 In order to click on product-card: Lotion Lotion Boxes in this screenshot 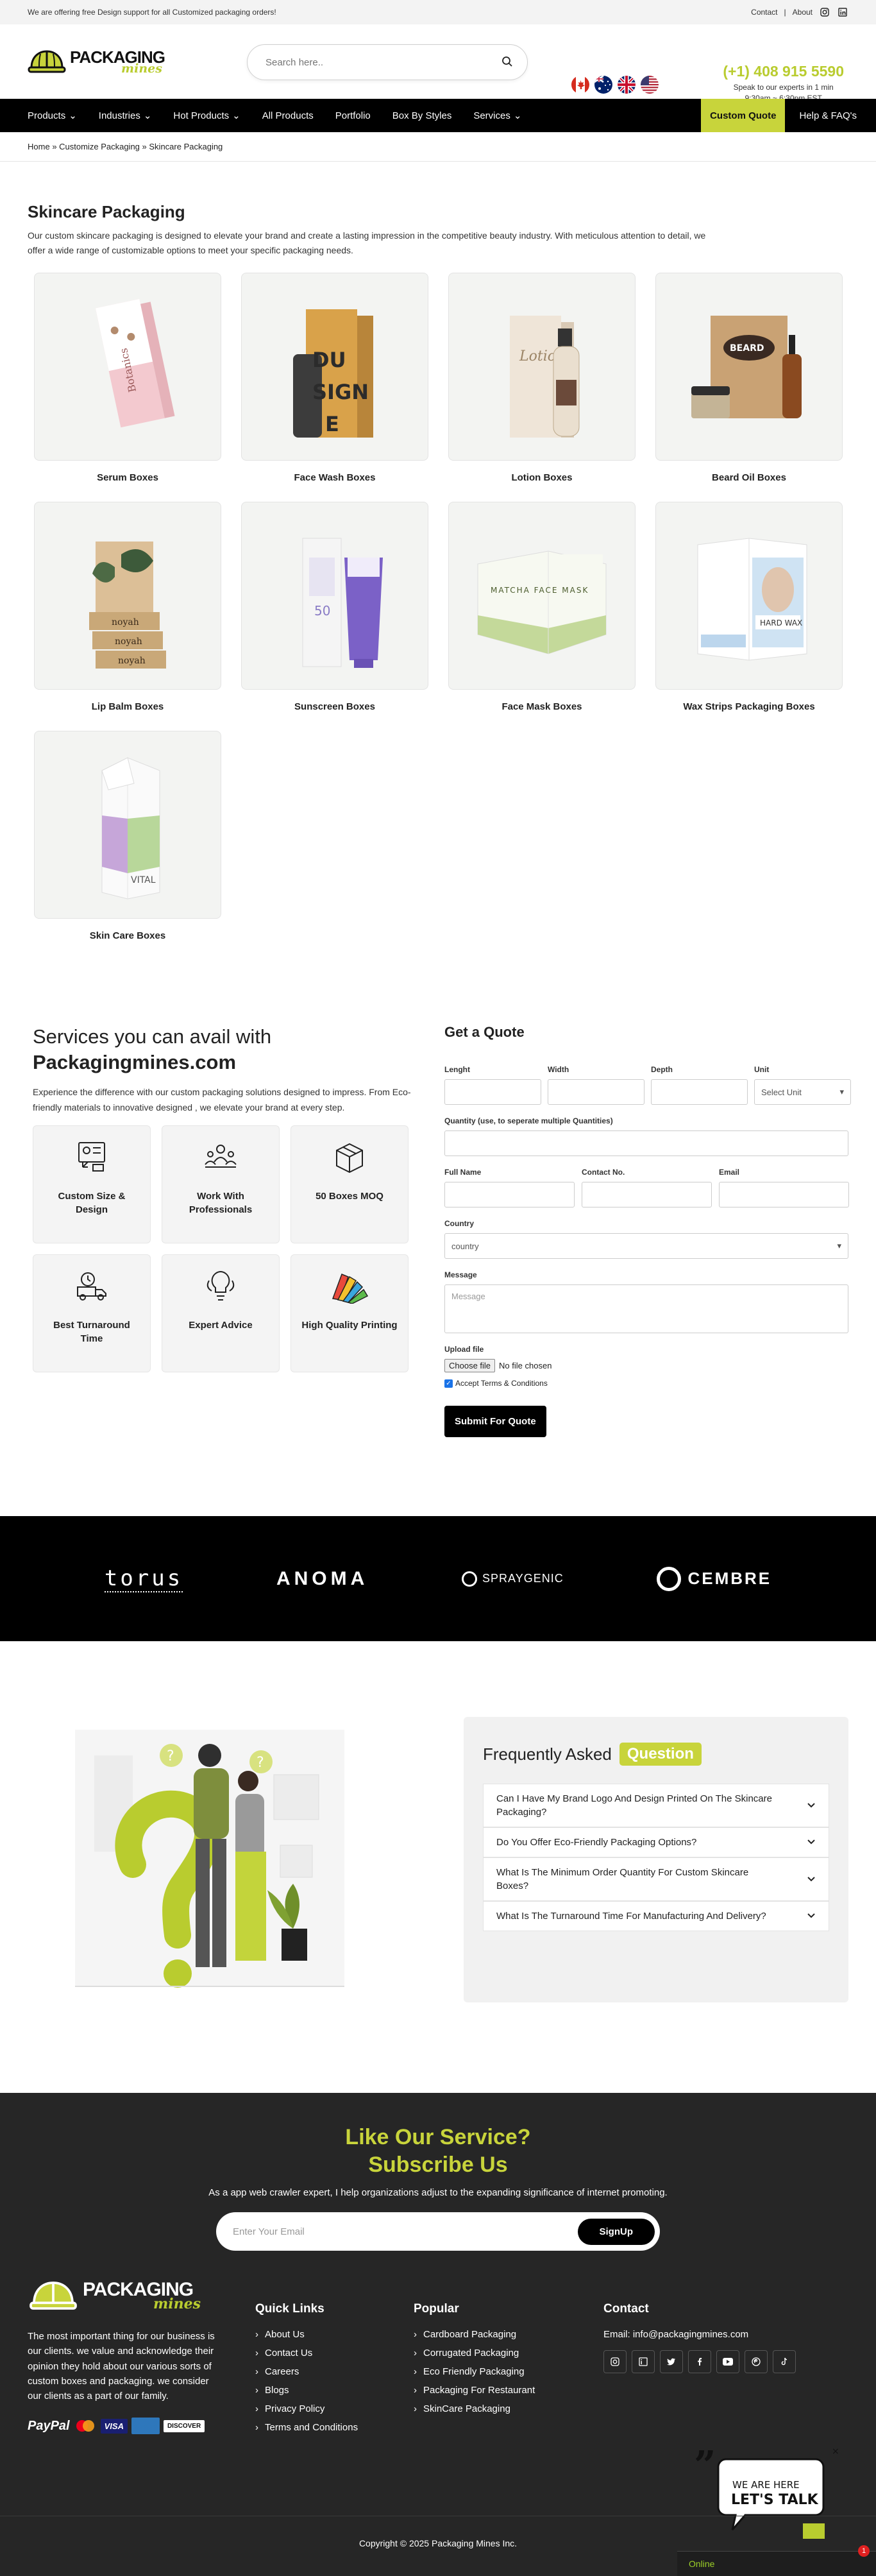, I will do `click(542, 378)`.